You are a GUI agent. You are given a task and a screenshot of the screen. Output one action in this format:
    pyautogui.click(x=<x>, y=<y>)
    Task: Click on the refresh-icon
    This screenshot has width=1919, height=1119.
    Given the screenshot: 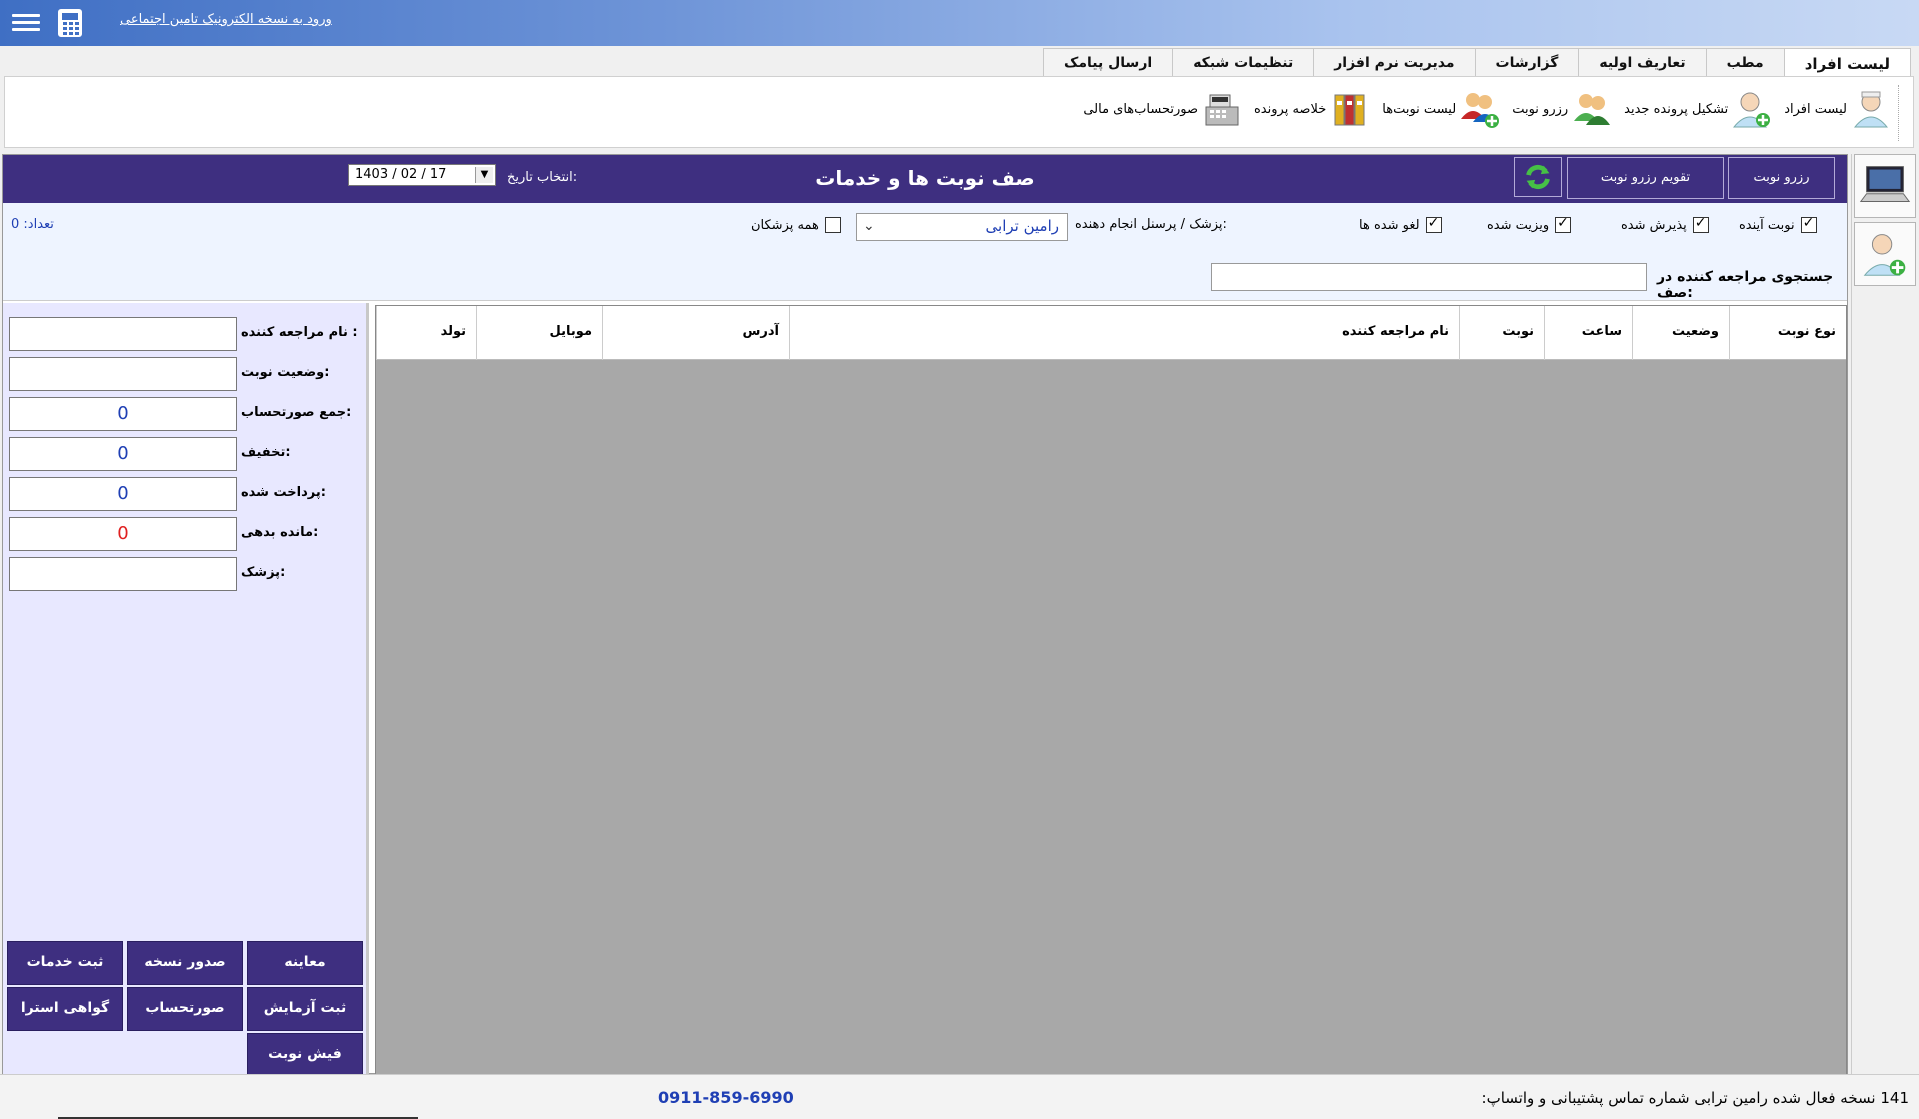 What is the action you would take?
    pyautogui.click(x=1538, y=177)
    